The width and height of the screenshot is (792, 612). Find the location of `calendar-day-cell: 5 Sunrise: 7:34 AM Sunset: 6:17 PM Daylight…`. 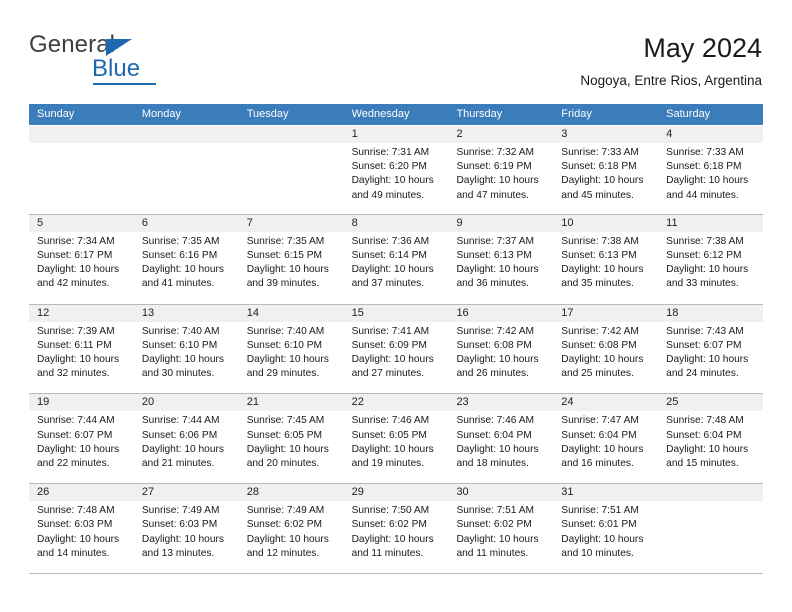

calendar-day-cell: 5 Sunrise: 7:34 AM Sunset: 6:17 PM Daylight… is located at coordinates (81, 259).